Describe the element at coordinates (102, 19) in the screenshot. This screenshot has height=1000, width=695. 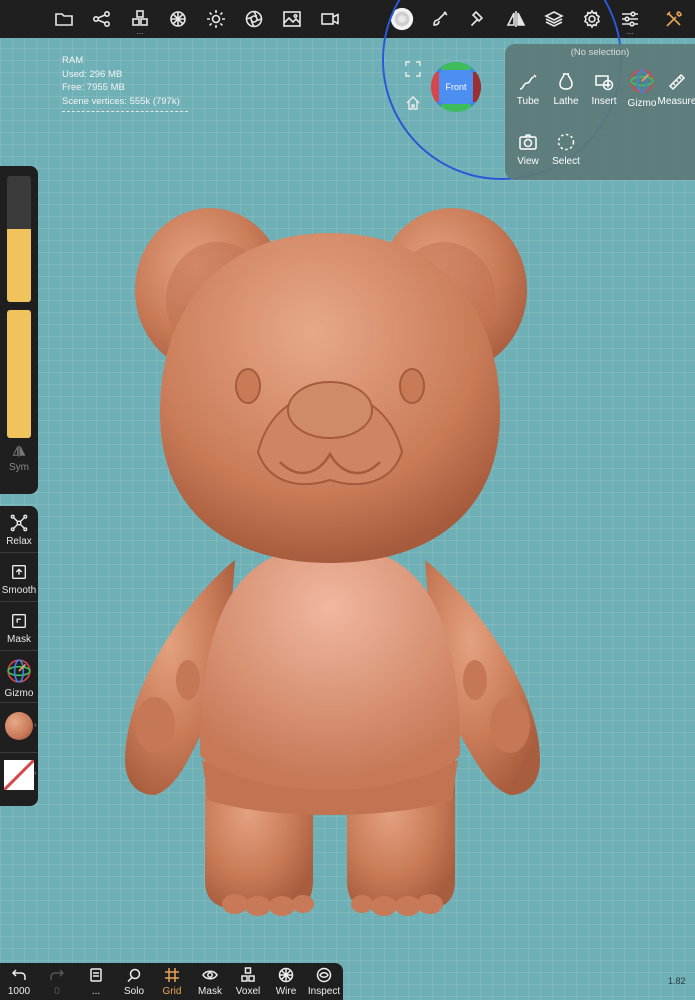
I see `scene-graph-icon` at that location.